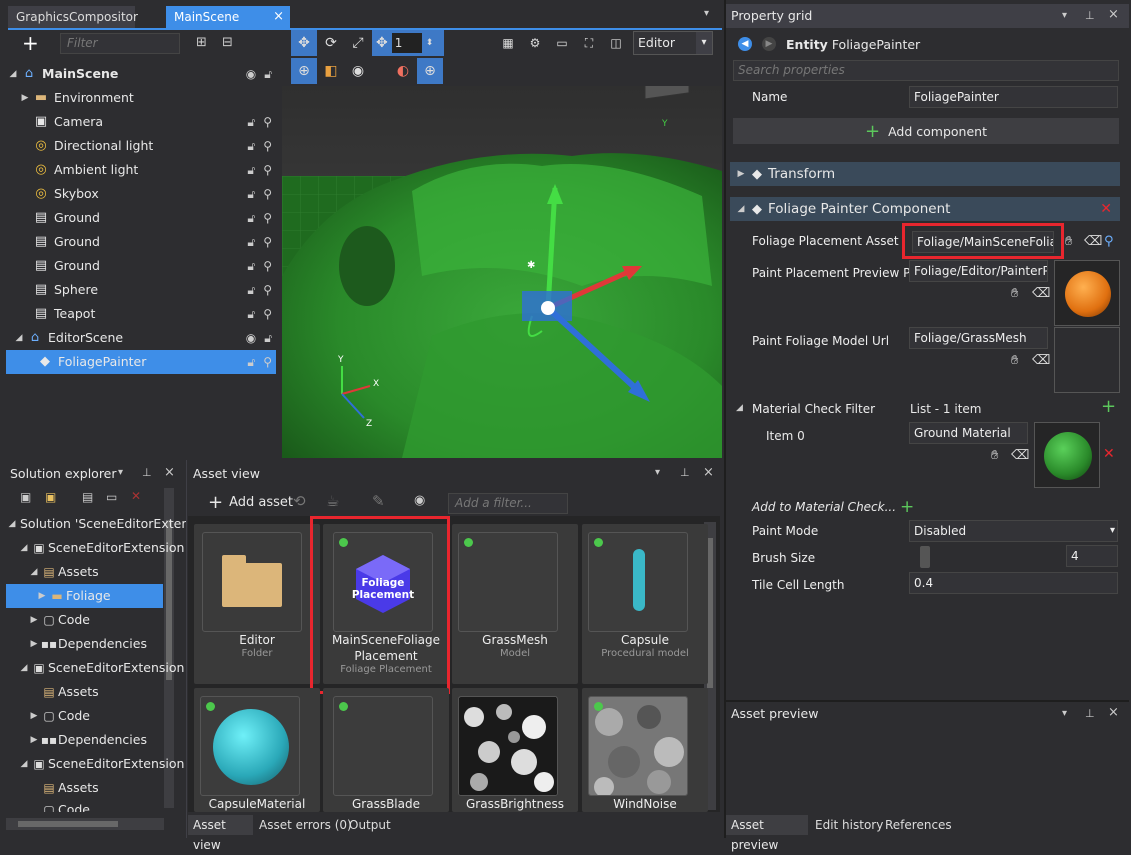  What do you see at coordinates (673, 43) in the screenshot?
I see `camera-mode-select: Editor ▾` at bounding box center [673, 43].